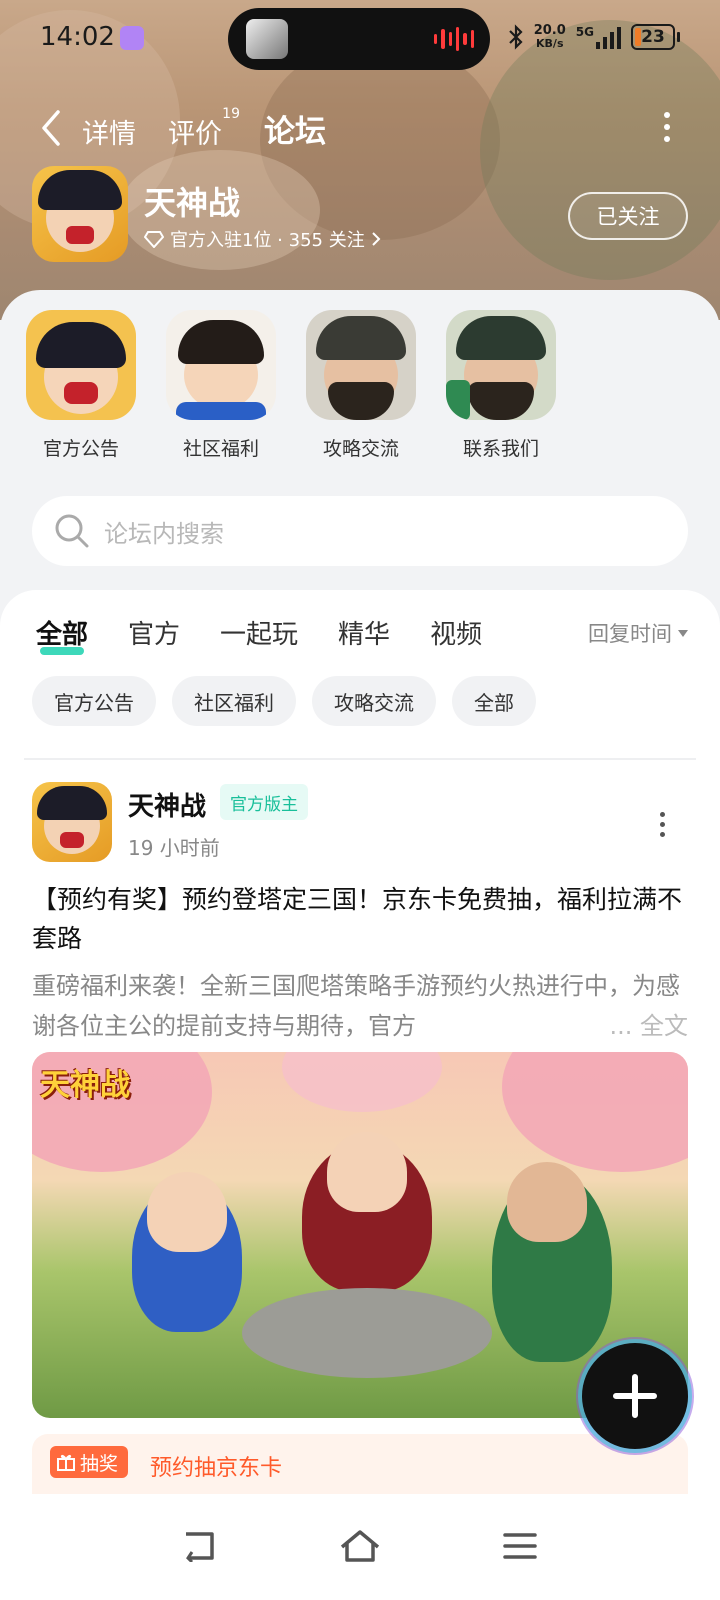 This screenshot has width=720, height=1600. I want to click on filter-tabs: 全部 官方 一起玩 精华 视频, so click(259, 634).